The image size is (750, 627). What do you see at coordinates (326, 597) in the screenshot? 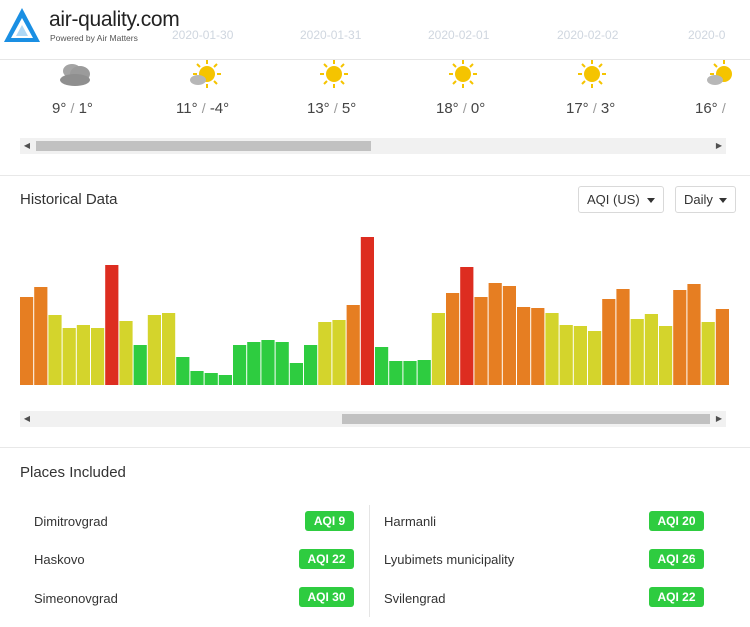
I see `aqi-badge: AQI 30` at bounding box center [326, 597].